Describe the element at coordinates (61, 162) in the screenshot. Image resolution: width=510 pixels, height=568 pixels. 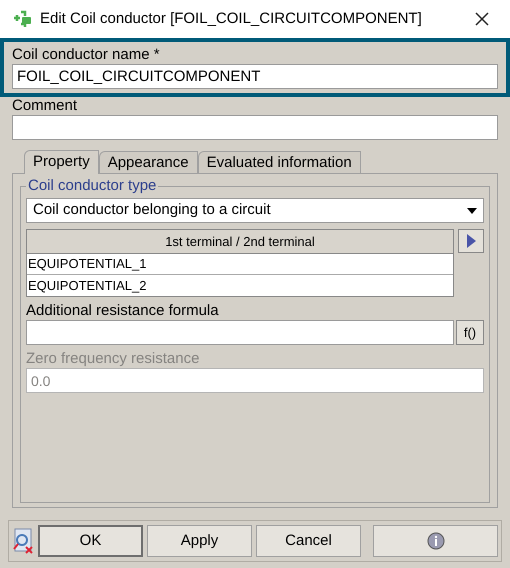
I see `tab: Property` at that location.